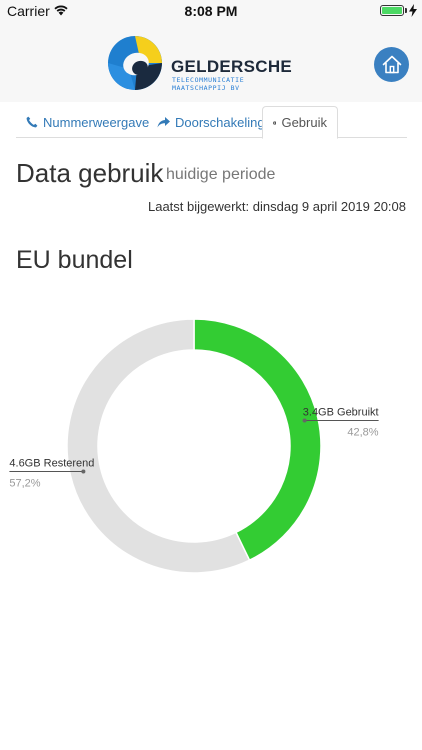 Image resolution: width=422 pixels, height=750 pixels. Describe the element at coordinates (51, 463) in the screenshot. I see `slice-label: 4.6GB Resterend` at that location.